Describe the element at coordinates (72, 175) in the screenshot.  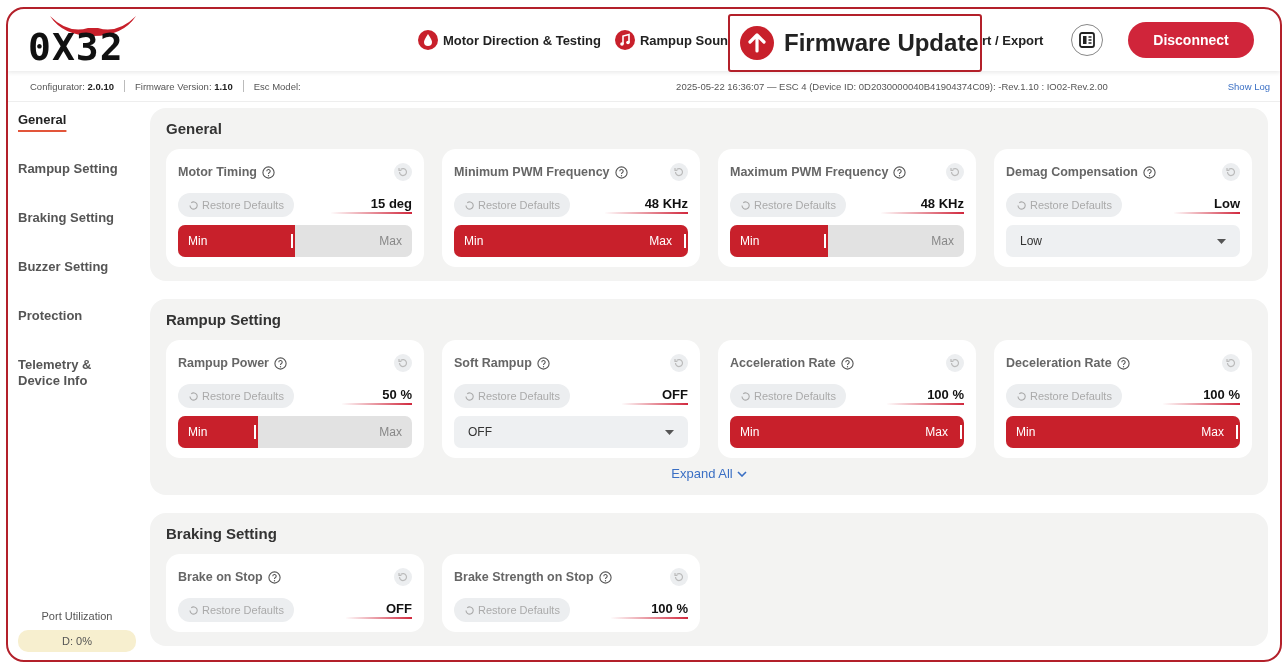
I see `sidebar-item: Rampup Setting` at that location.